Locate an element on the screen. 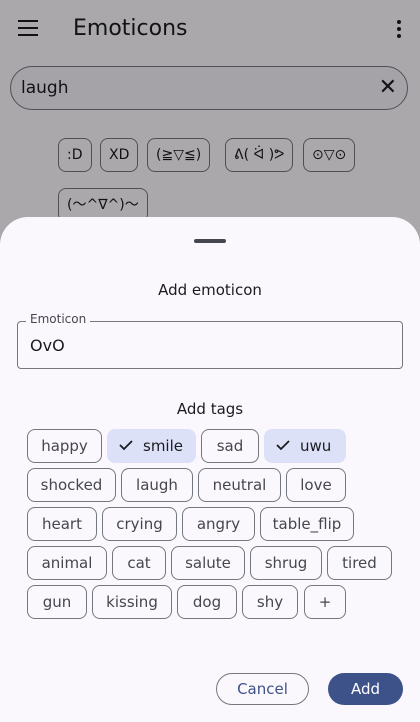 Image resolution: width=420 pixels, height=722 pixels. drag-handle is located at coordinates (210, 241).